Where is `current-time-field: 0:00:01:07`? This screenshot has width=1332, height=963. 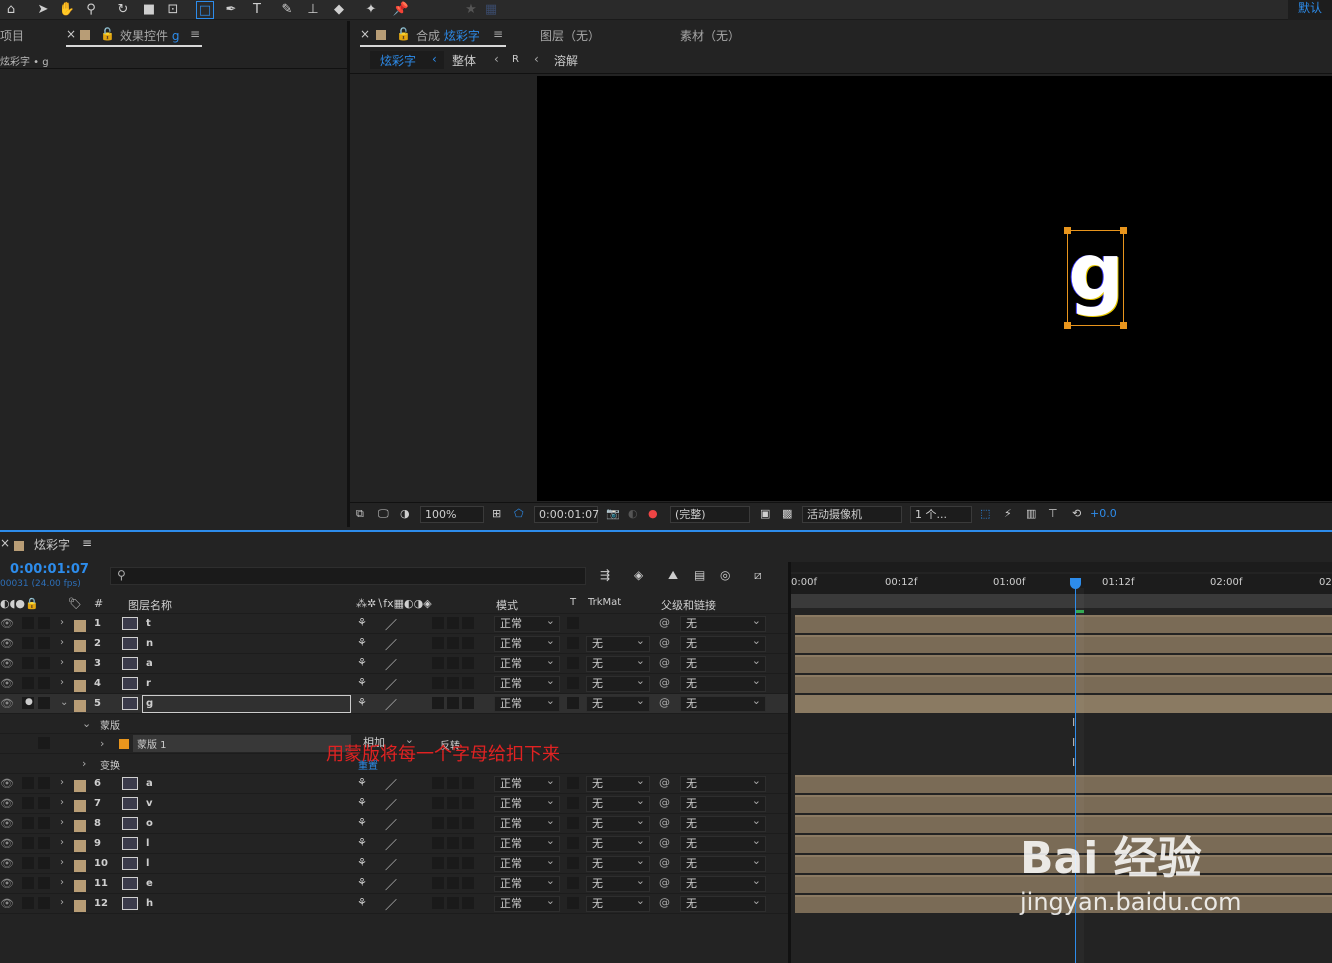
current-time-field: 0:00:01:07 is located at coordinates (566, 514).